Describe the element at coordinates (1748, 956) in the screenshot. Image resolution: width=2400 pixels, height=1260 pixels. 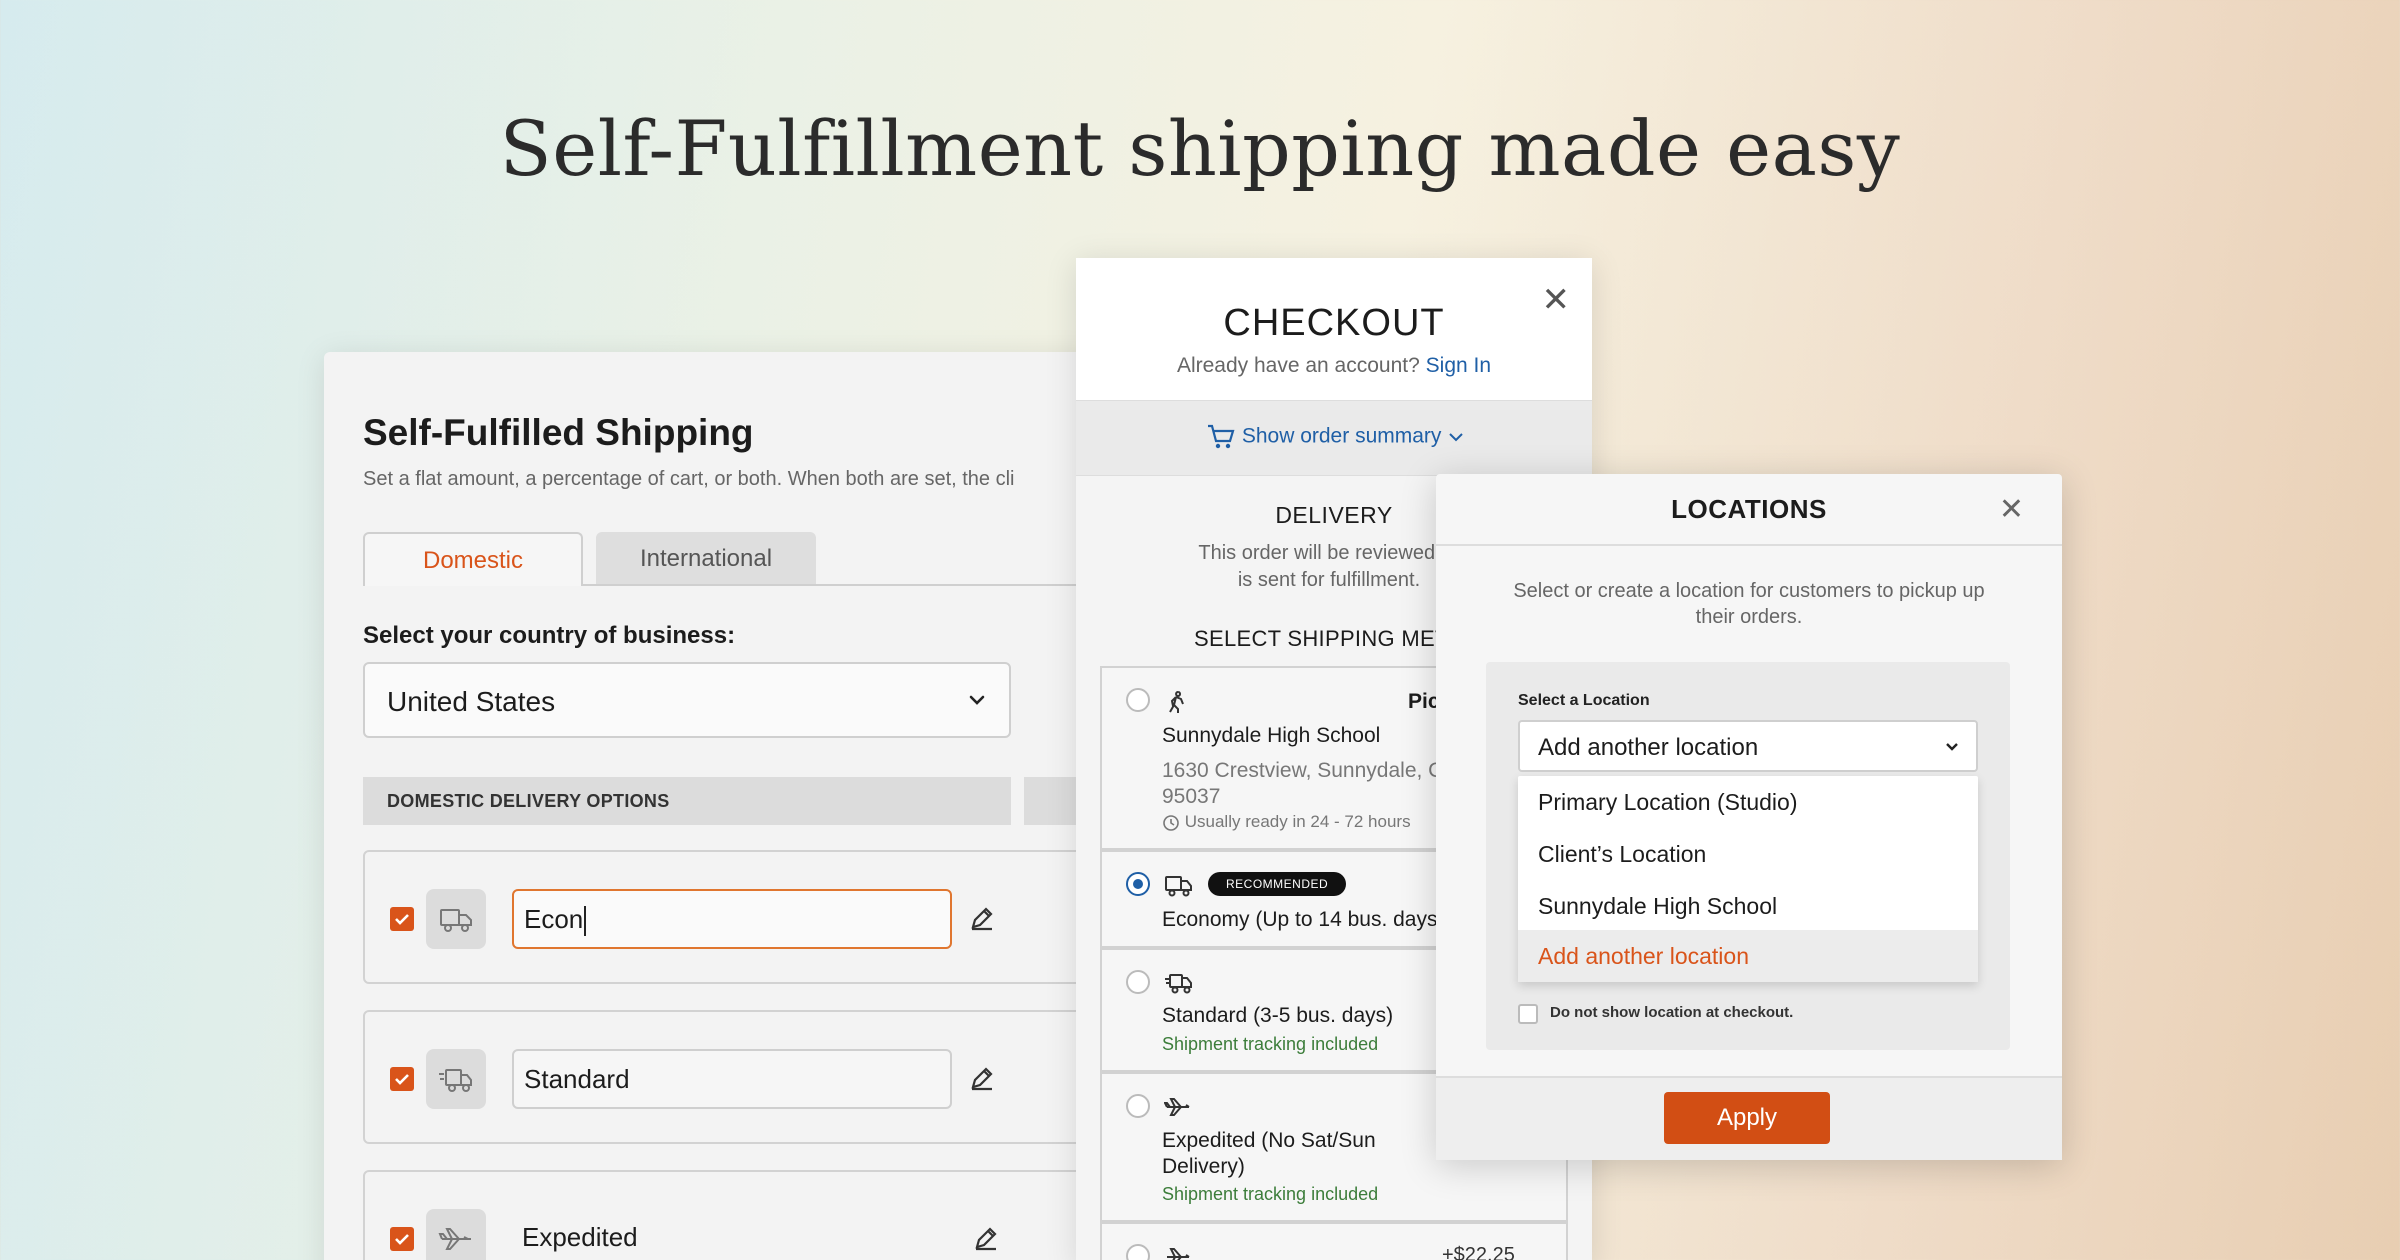
I see `add-location-option: Add another location` at that location.